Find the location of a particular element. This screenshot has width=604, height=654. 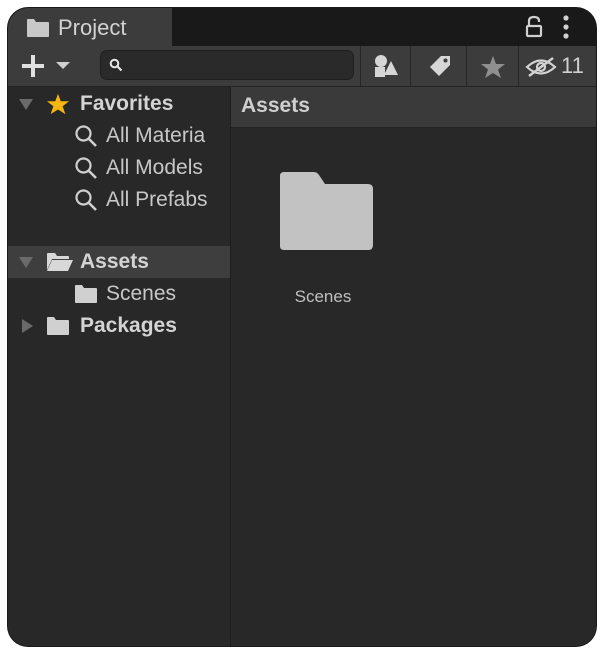

asset-label: Scenes is located at coordinates (323, 296).